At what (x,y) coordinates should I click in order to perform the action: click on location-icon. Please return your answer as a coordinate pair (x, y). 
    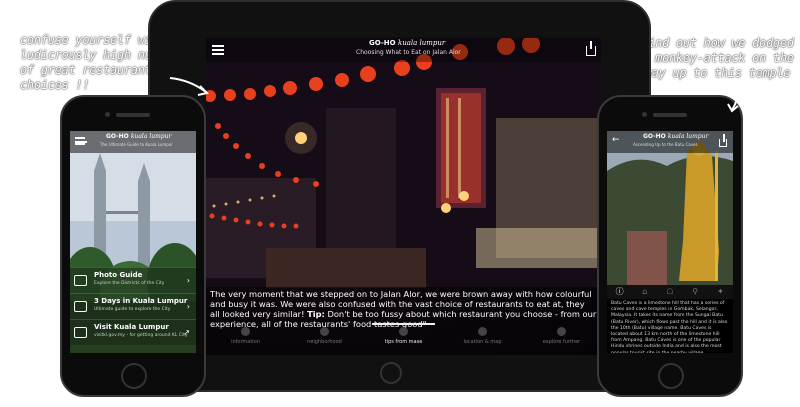
    Looking at the image, I should click on (482, 331).